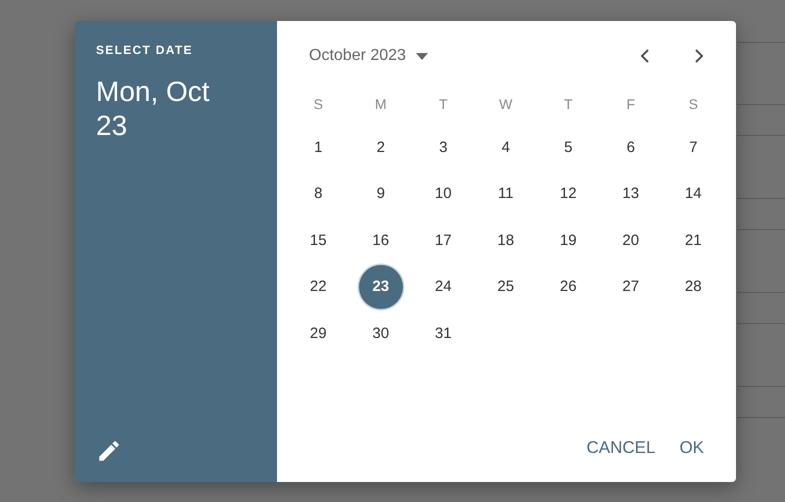 This screenshot has width=785, height=502. I want to click on day-button: 2, so click(380, 147).